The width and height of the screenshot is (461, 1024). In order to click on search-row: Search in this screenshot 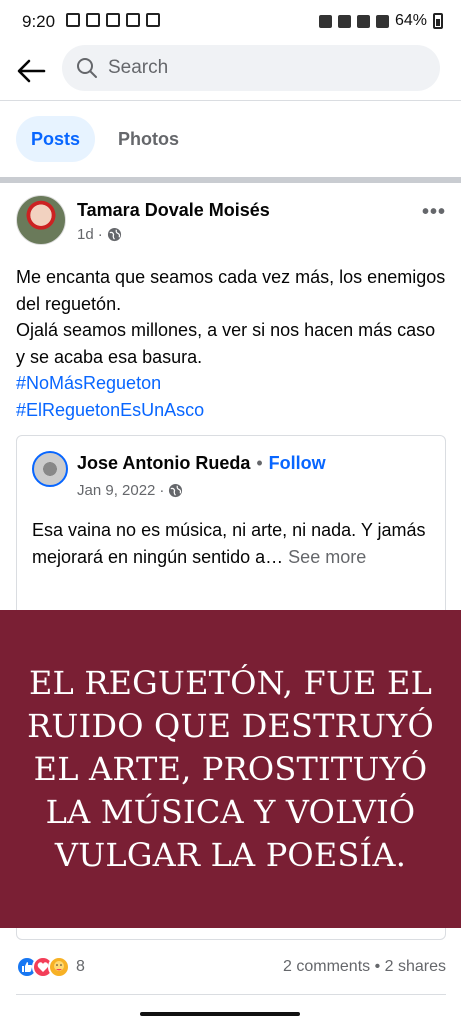, I will do `click(230, 72)`.